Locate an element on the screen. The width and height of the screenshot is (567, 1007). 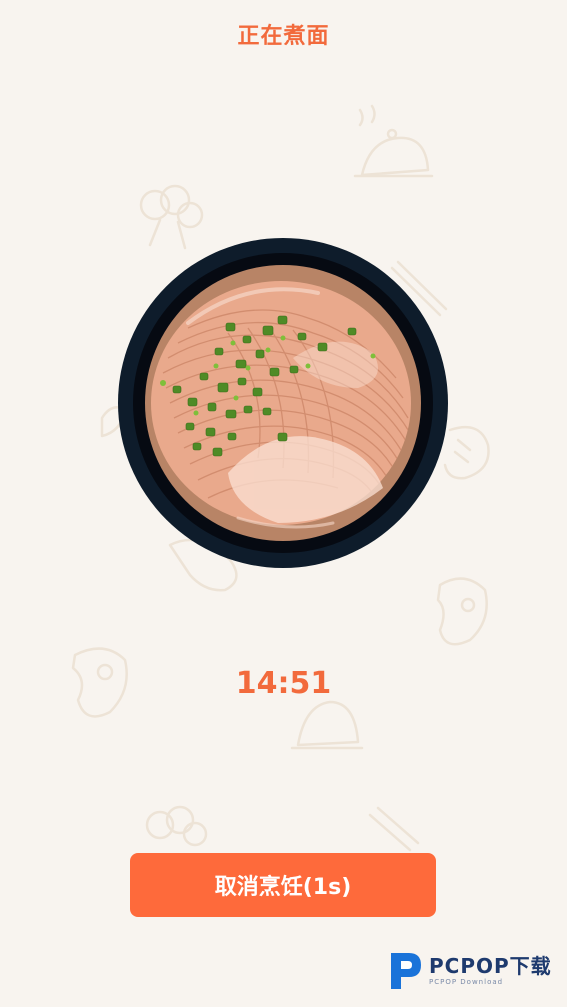
page-title: 正在煮面 is located at coordinates (283, 36).